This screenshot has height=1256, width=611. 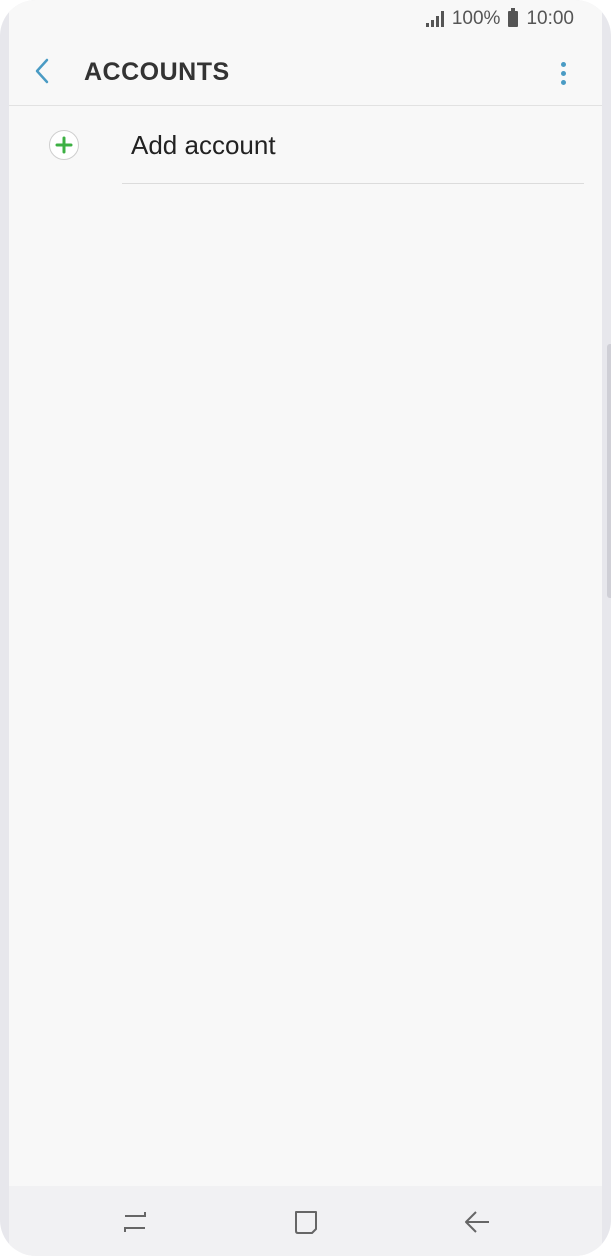 I want to click on add-account-item: Add account, so click(x=305, y=145).